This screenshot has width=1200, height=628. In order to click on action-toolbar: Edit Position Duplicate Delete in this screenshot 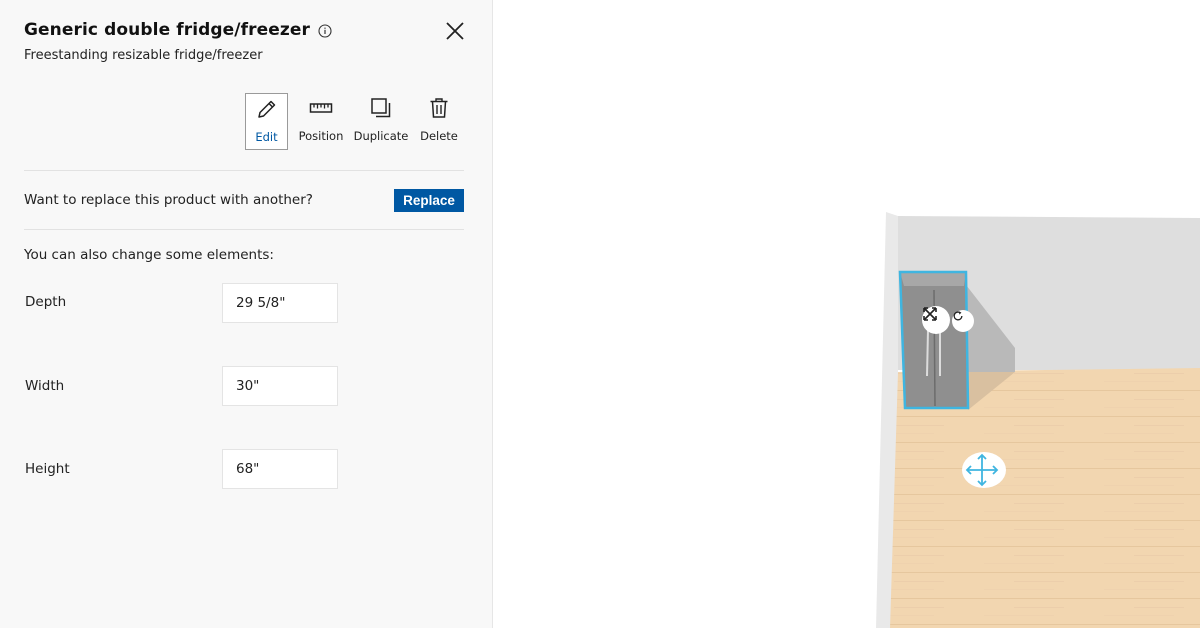, I will do `click(356, 121)`.